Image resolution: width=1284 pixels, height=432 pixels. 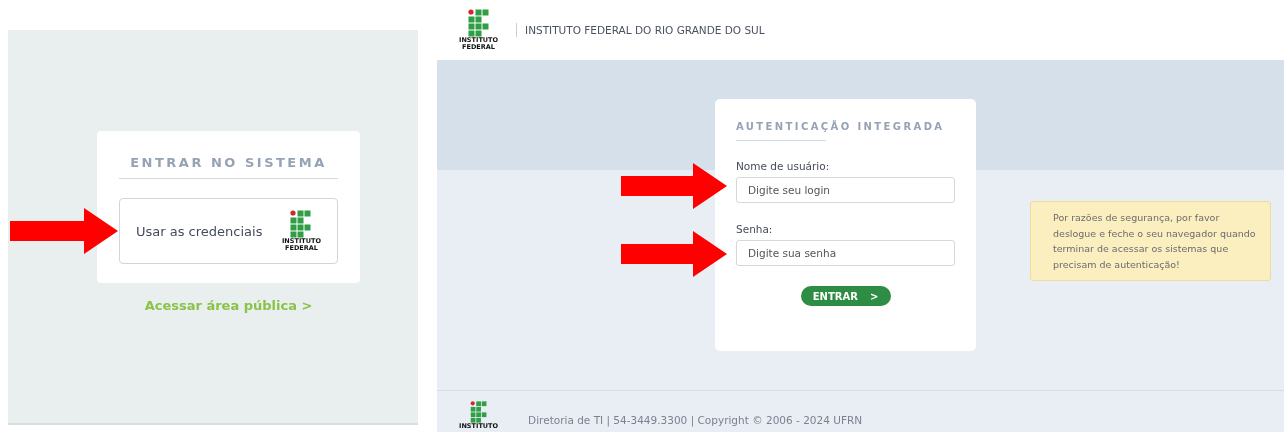 I want to click on card-title: AUTENTICAÇÃO INTEGRADA, so click(x=841, y=126).